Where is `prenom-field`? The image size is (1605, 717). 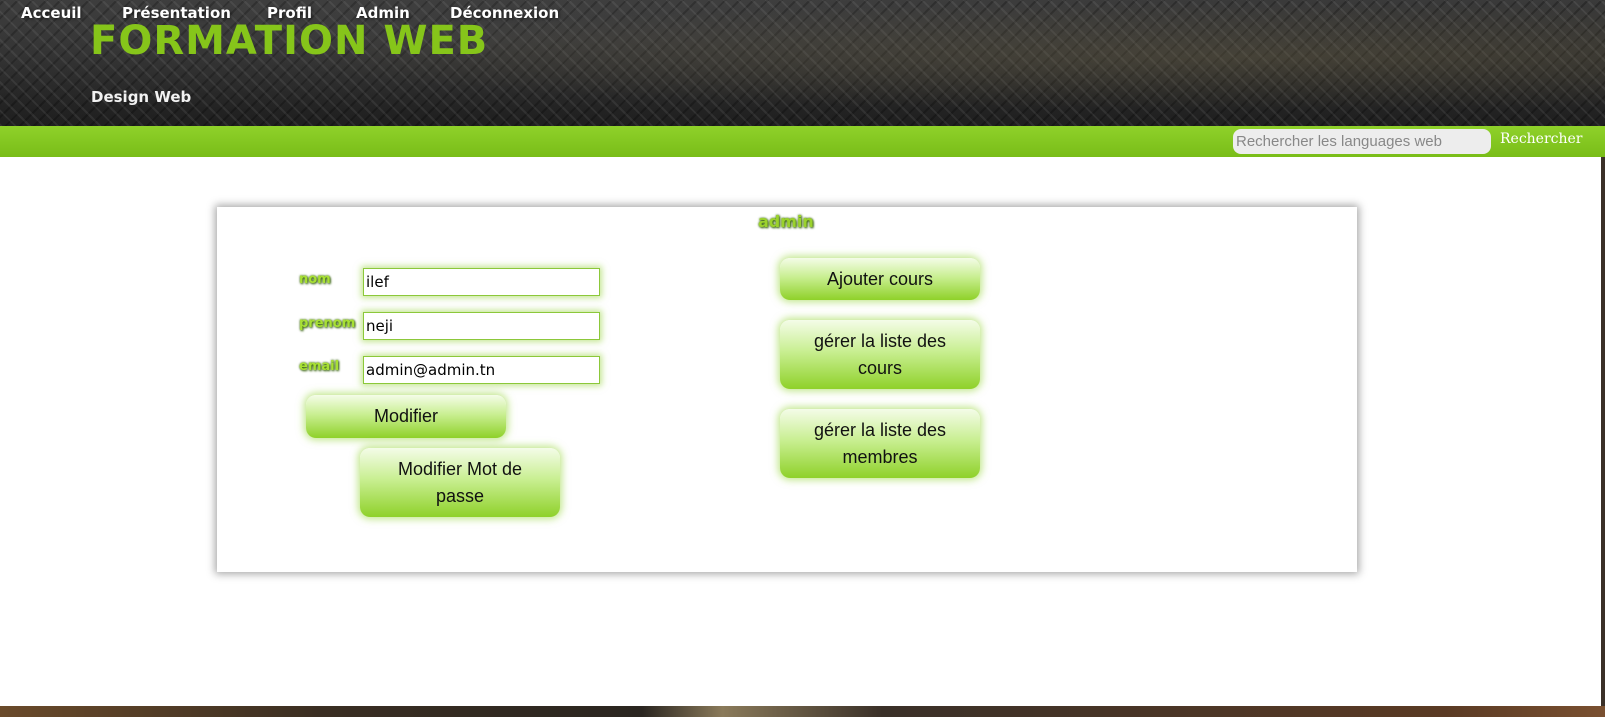
prenom-field is located at coordinates (481, 326).